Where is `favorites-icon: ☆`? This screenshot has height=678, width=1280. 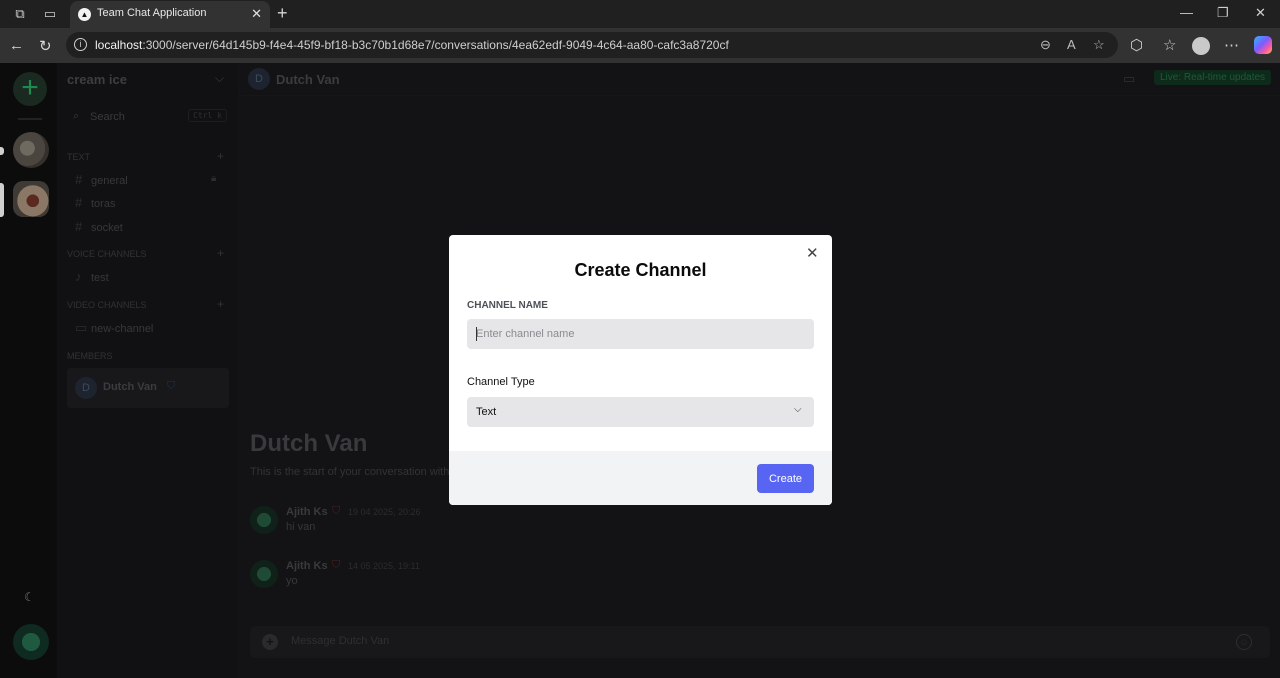 favorites-icon: ☆ is located at coordinates (1169, 45).